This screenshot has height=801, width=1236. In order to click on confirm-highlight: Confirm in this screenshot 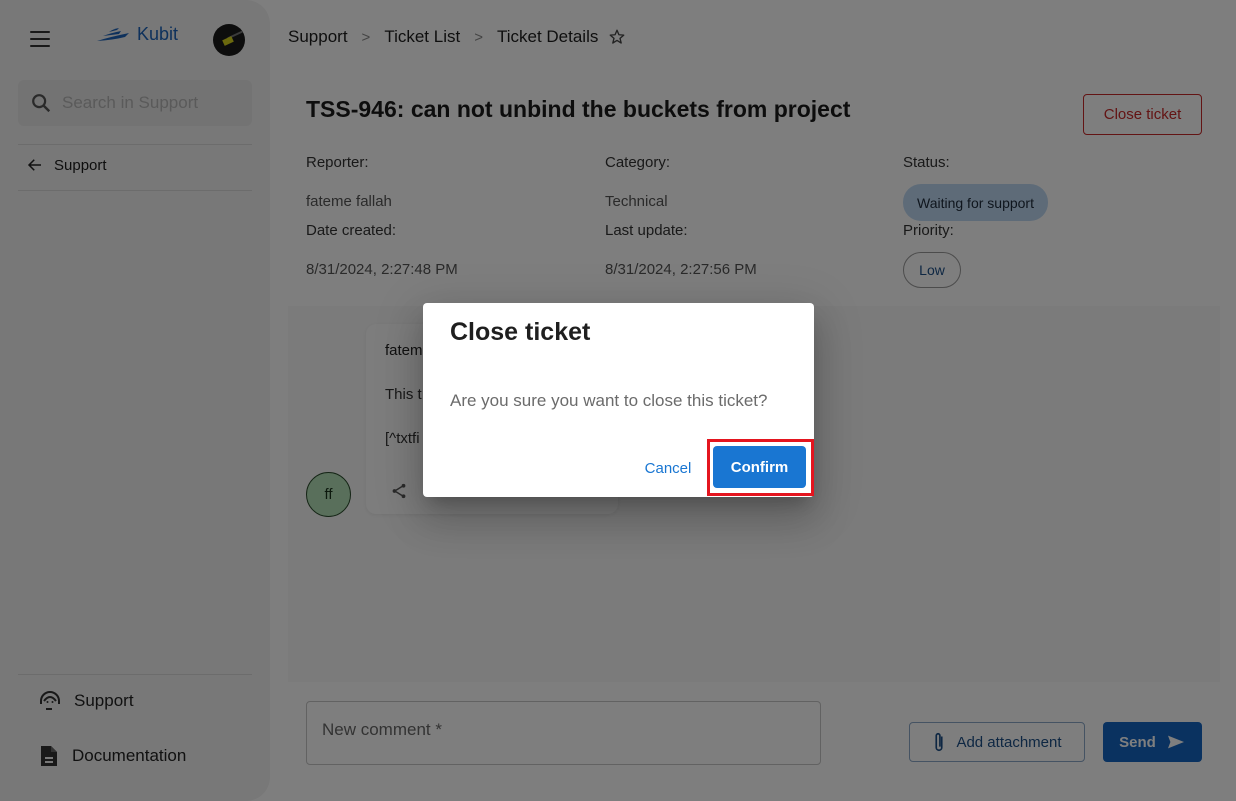, I will do `click(760, 467)`.